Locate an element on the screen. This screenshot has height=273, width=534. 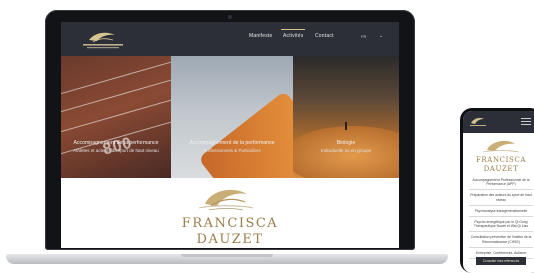
panel-subtitle: Professionnels & Particuliers is located at coordinates (232, 150).